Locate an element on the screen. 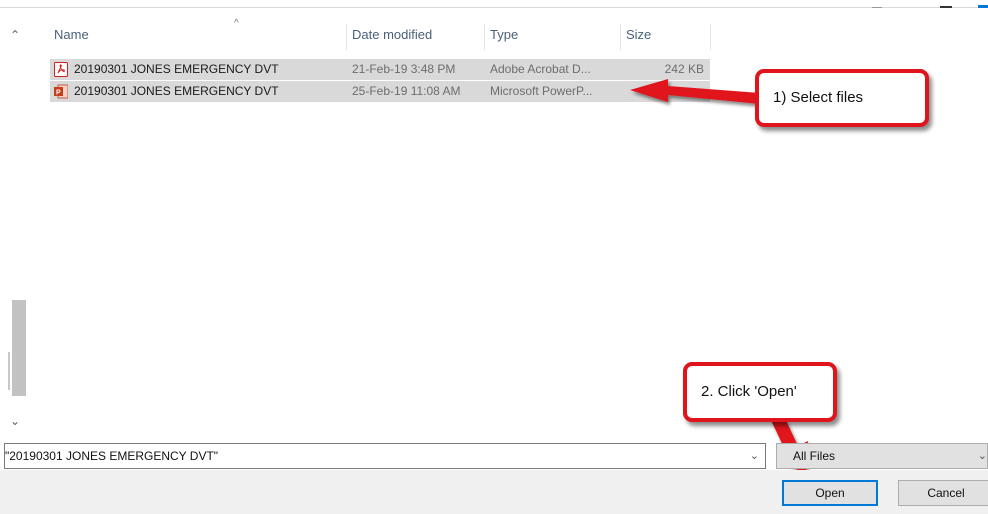 The width and height of the screenshot is (988, 514). view-options-icon is located at coordinates (983, 4).